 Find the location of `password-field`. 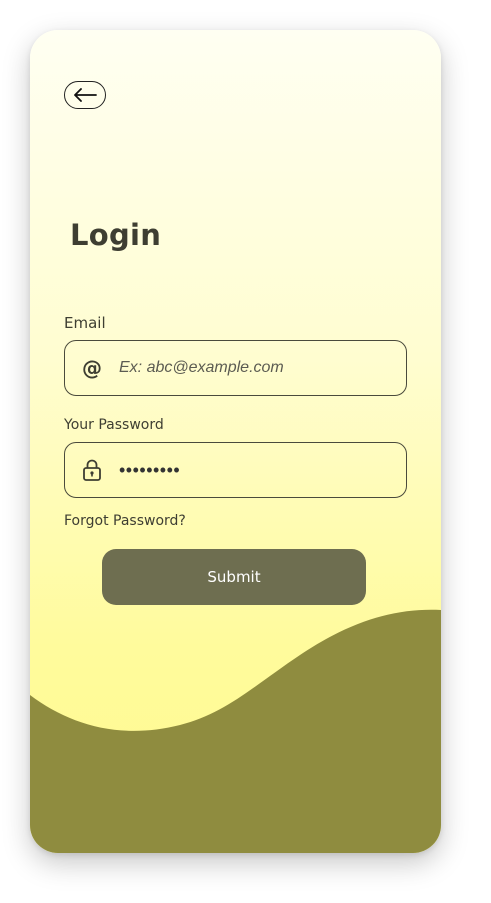

password-field is located at coordinates (235, 470).